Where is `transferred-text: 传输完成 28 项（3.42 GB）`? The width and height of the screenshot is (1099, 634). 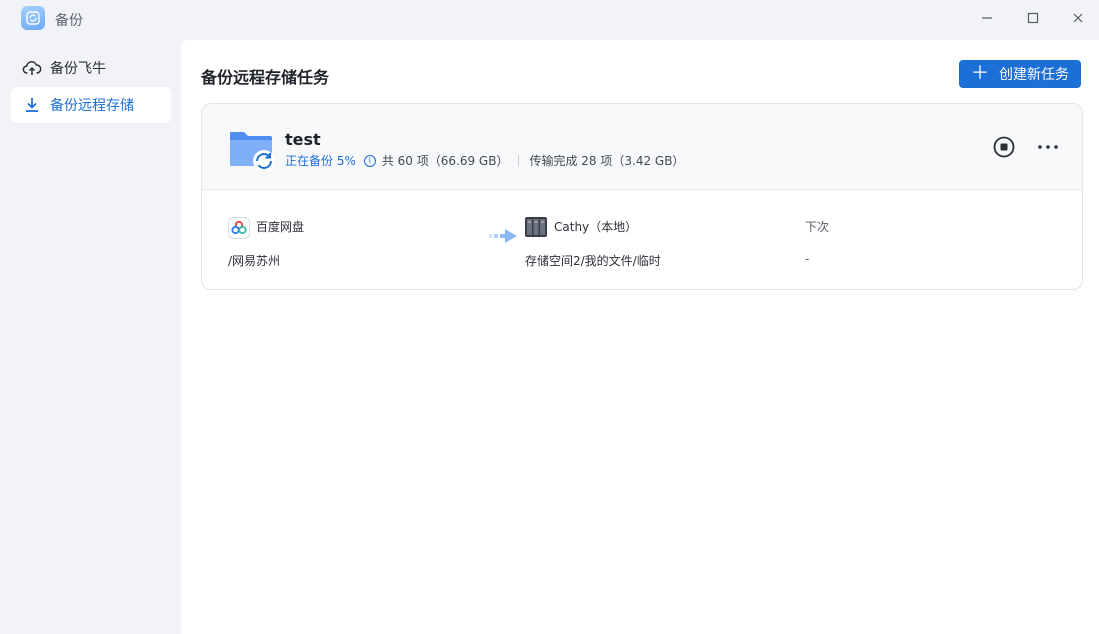 transferred-text: 传输完成 28 项（3.42 GB） is located at coordinates (607, 161).